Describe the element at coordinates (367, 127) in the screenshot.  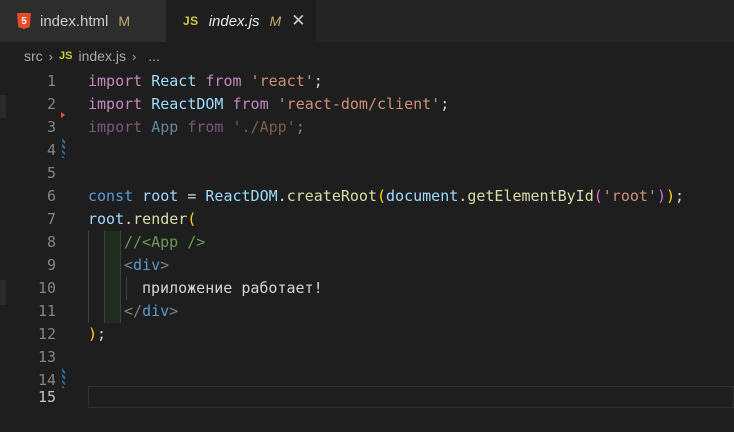
I see `code-line: 3 import App from './App';` at that location.